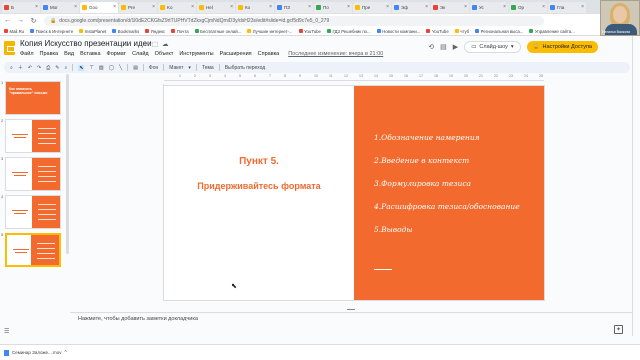  What do you see at coordinates (48, 68) in the screenshot?
I see `print-icon: ⎙` at bounding box center [48, 68].